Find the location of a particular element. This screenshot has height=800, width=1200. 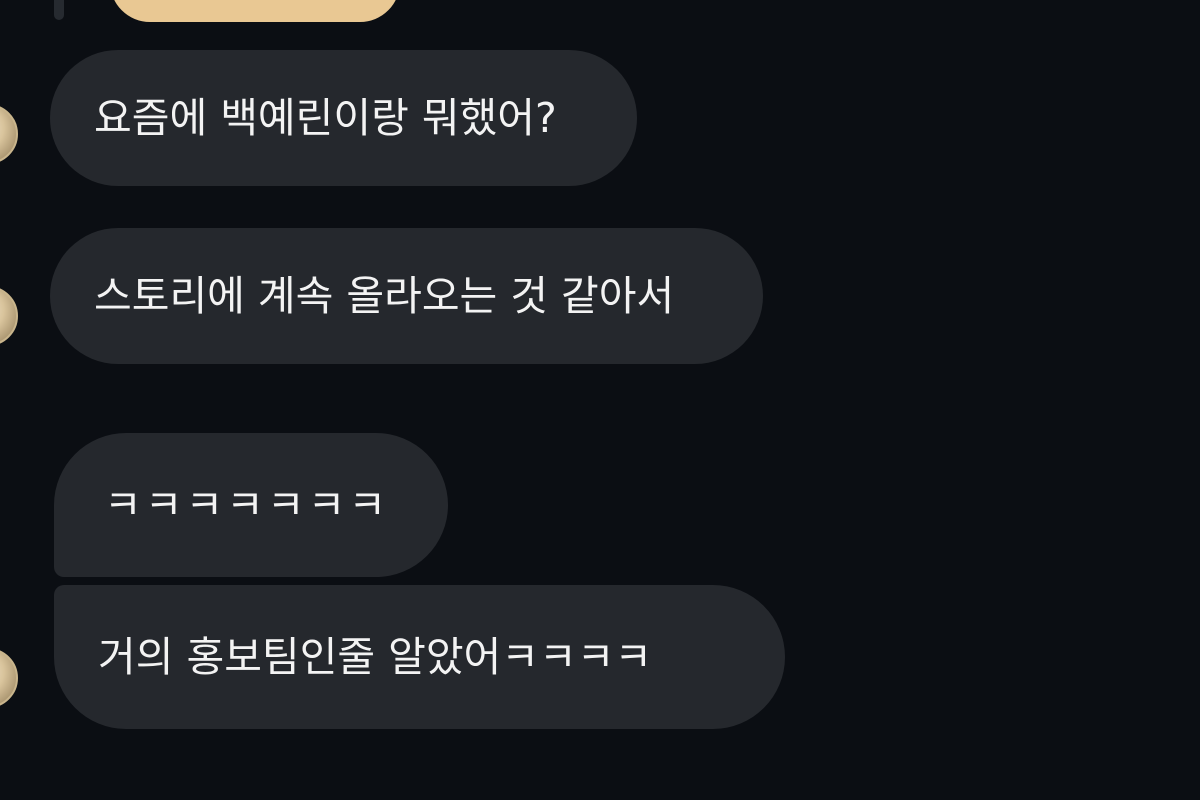

message-bubble: 요즘에 백예린이랑 뭐했어? is located at coordinates (343, 118).